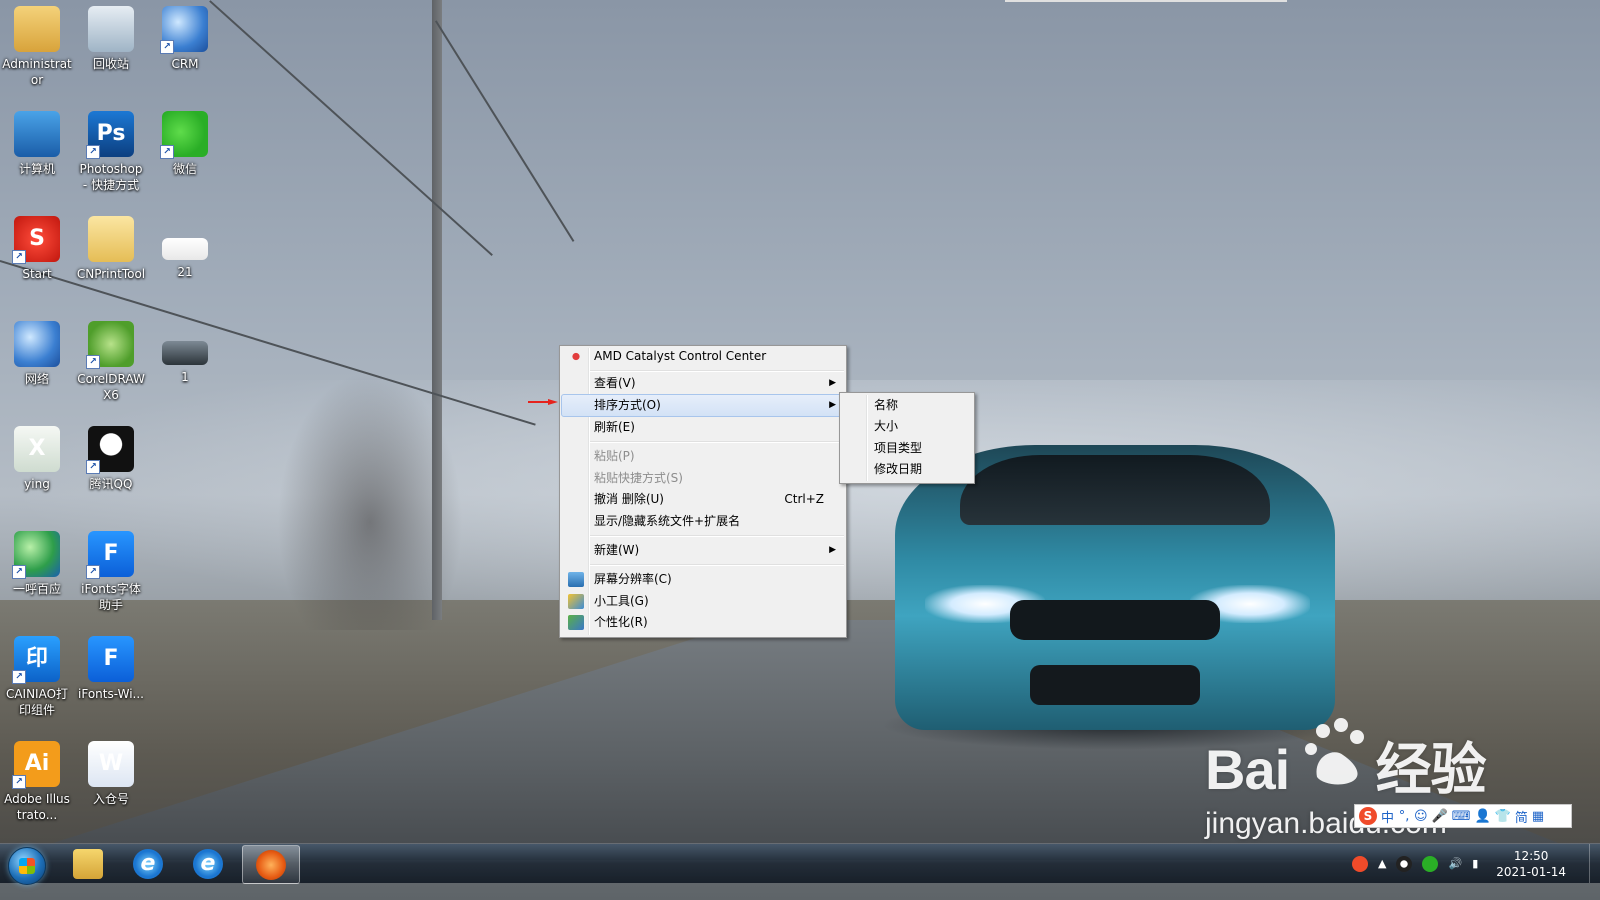  I want to click on ime-menu-icon: ▦, so click(1538, 816).